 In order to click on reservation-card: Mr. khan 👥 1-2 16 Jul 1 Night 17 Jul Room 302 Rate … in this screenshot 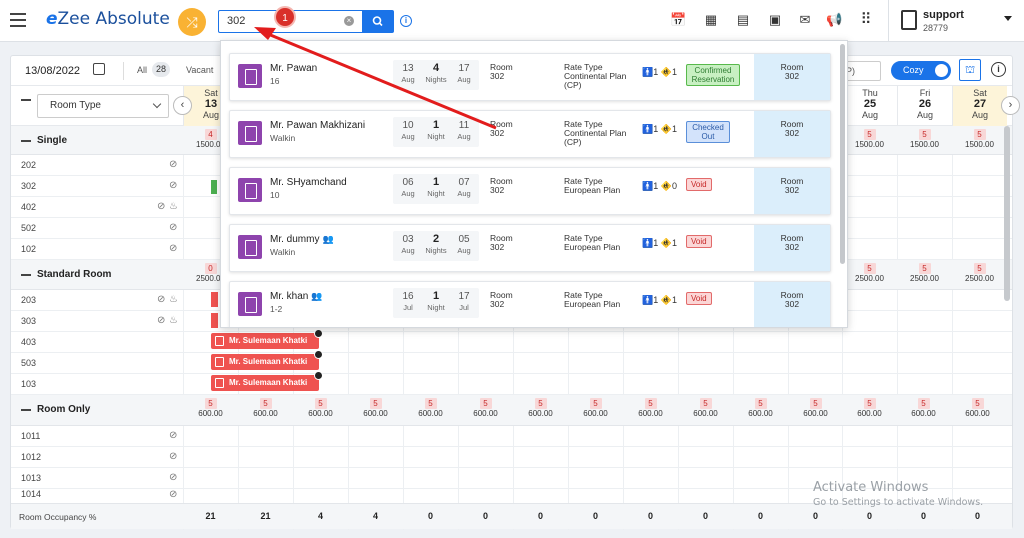, I will do `click(530, 304)`.